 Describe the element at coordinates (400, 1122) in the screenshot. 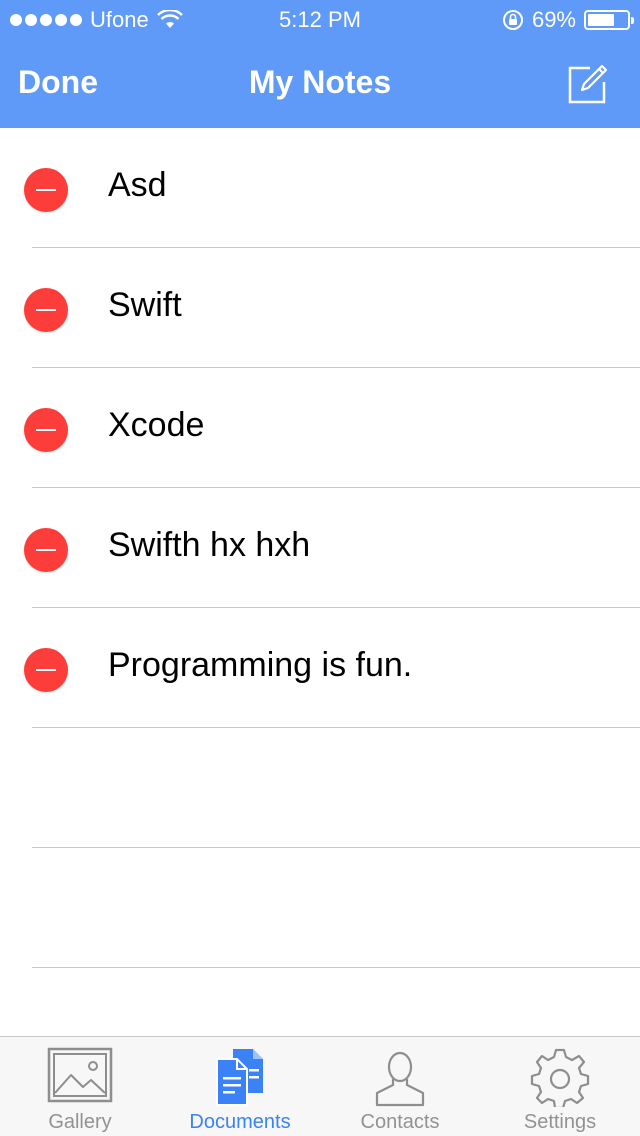

I see `tab-label: Contacts` at that location.